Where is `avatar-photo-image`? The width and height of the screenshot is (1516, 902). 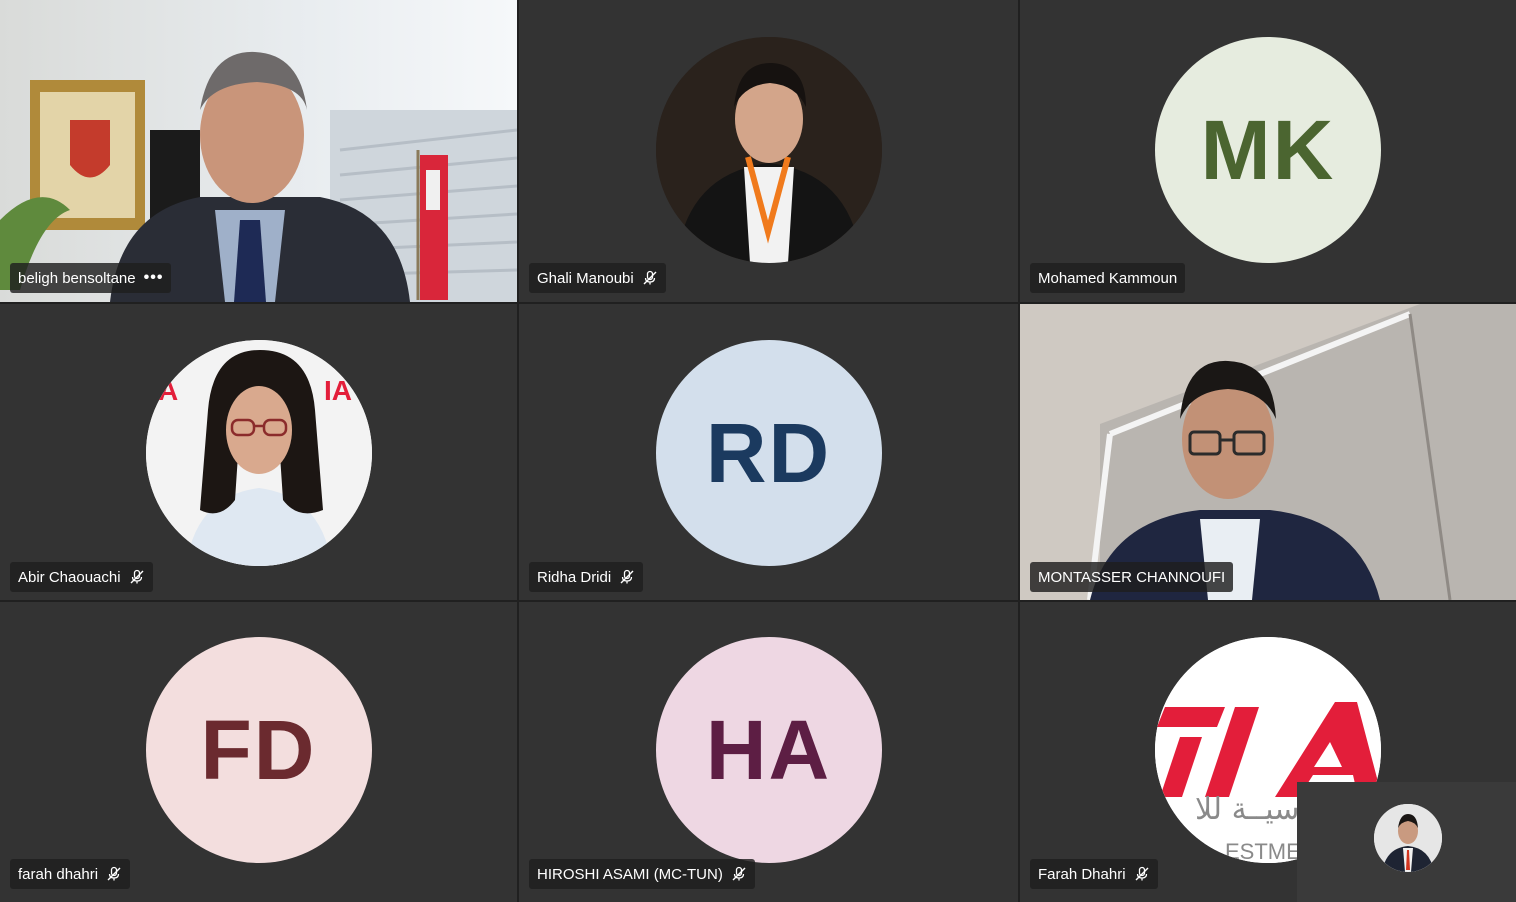
avatar-photo-image is located at coordinates (768, 150).